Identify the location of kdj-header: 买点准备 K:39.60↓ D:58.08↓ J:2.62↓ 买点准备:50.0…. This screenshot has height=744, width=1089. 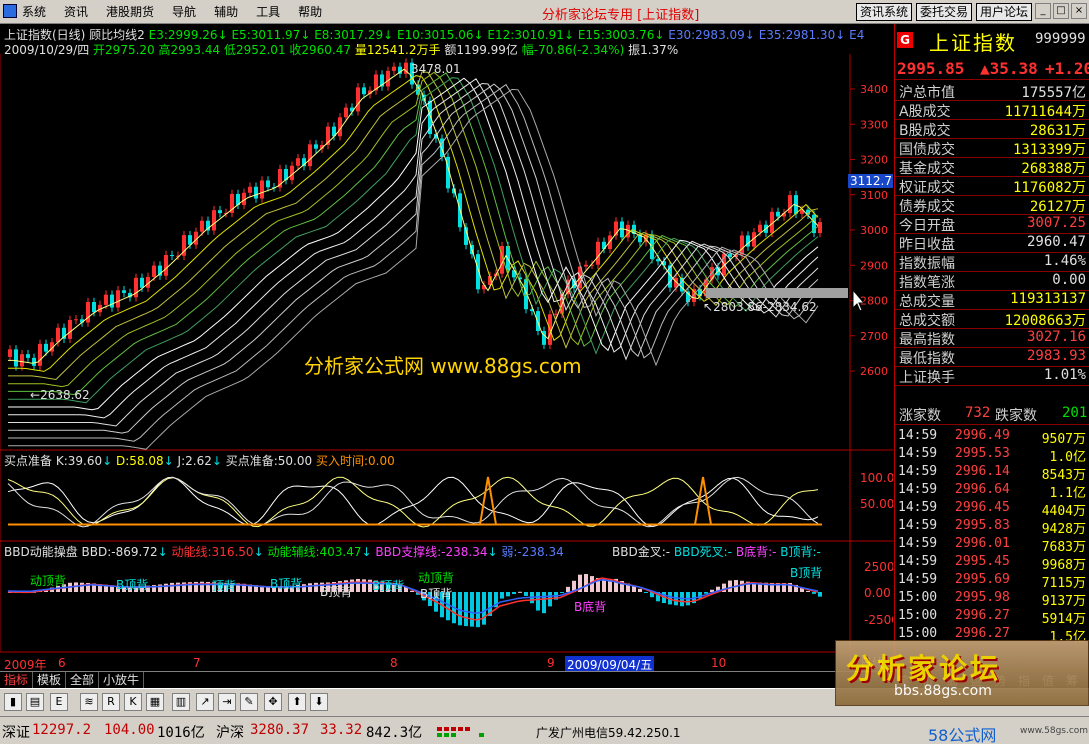
(199, 461).